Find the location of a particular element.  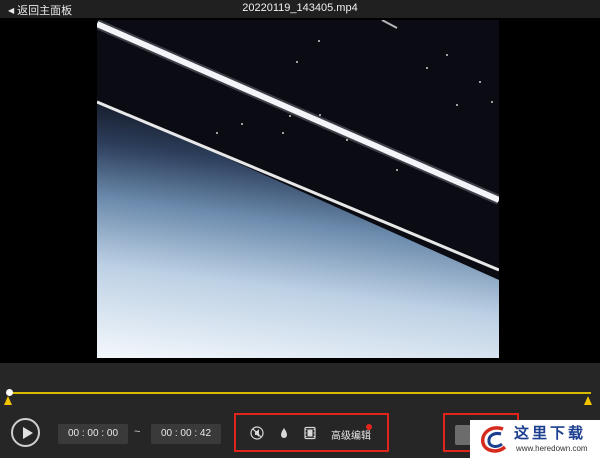

watermark-name: 这里下载 is located at coordinates (550, 433).